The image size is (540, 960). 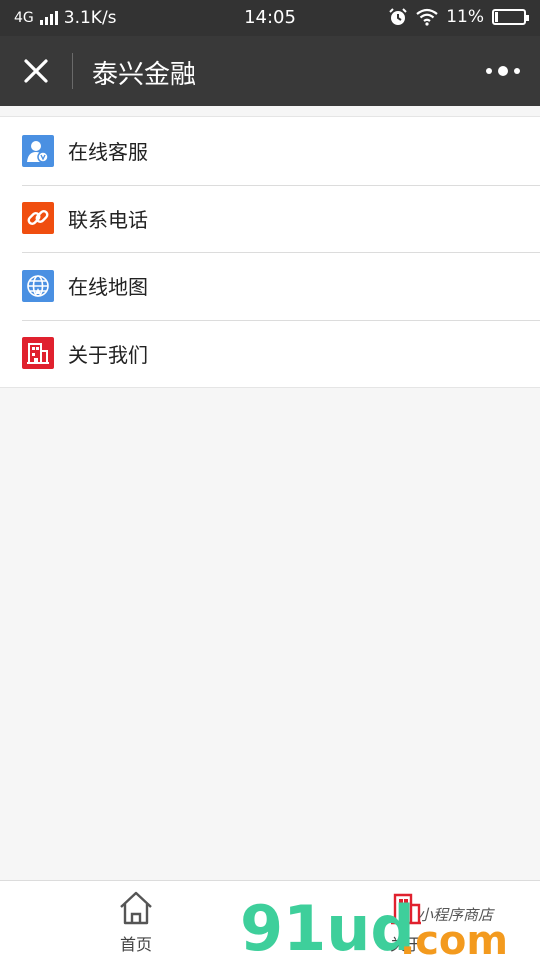 I want to click on nav-separator, so click(x=72, y=71).